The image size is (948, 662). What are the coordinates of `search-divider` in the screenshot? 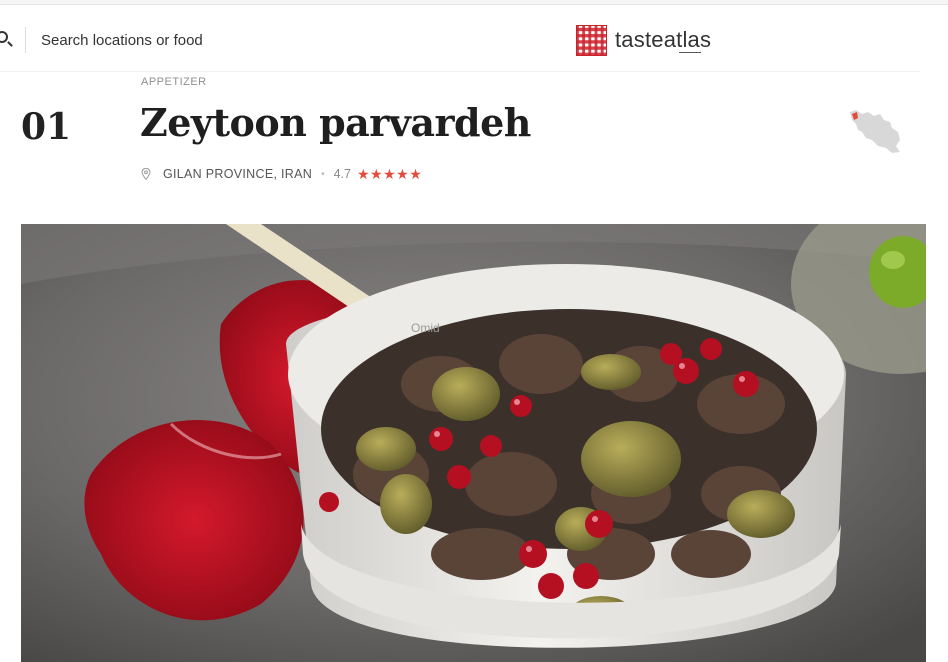 It's located at (25, 40).